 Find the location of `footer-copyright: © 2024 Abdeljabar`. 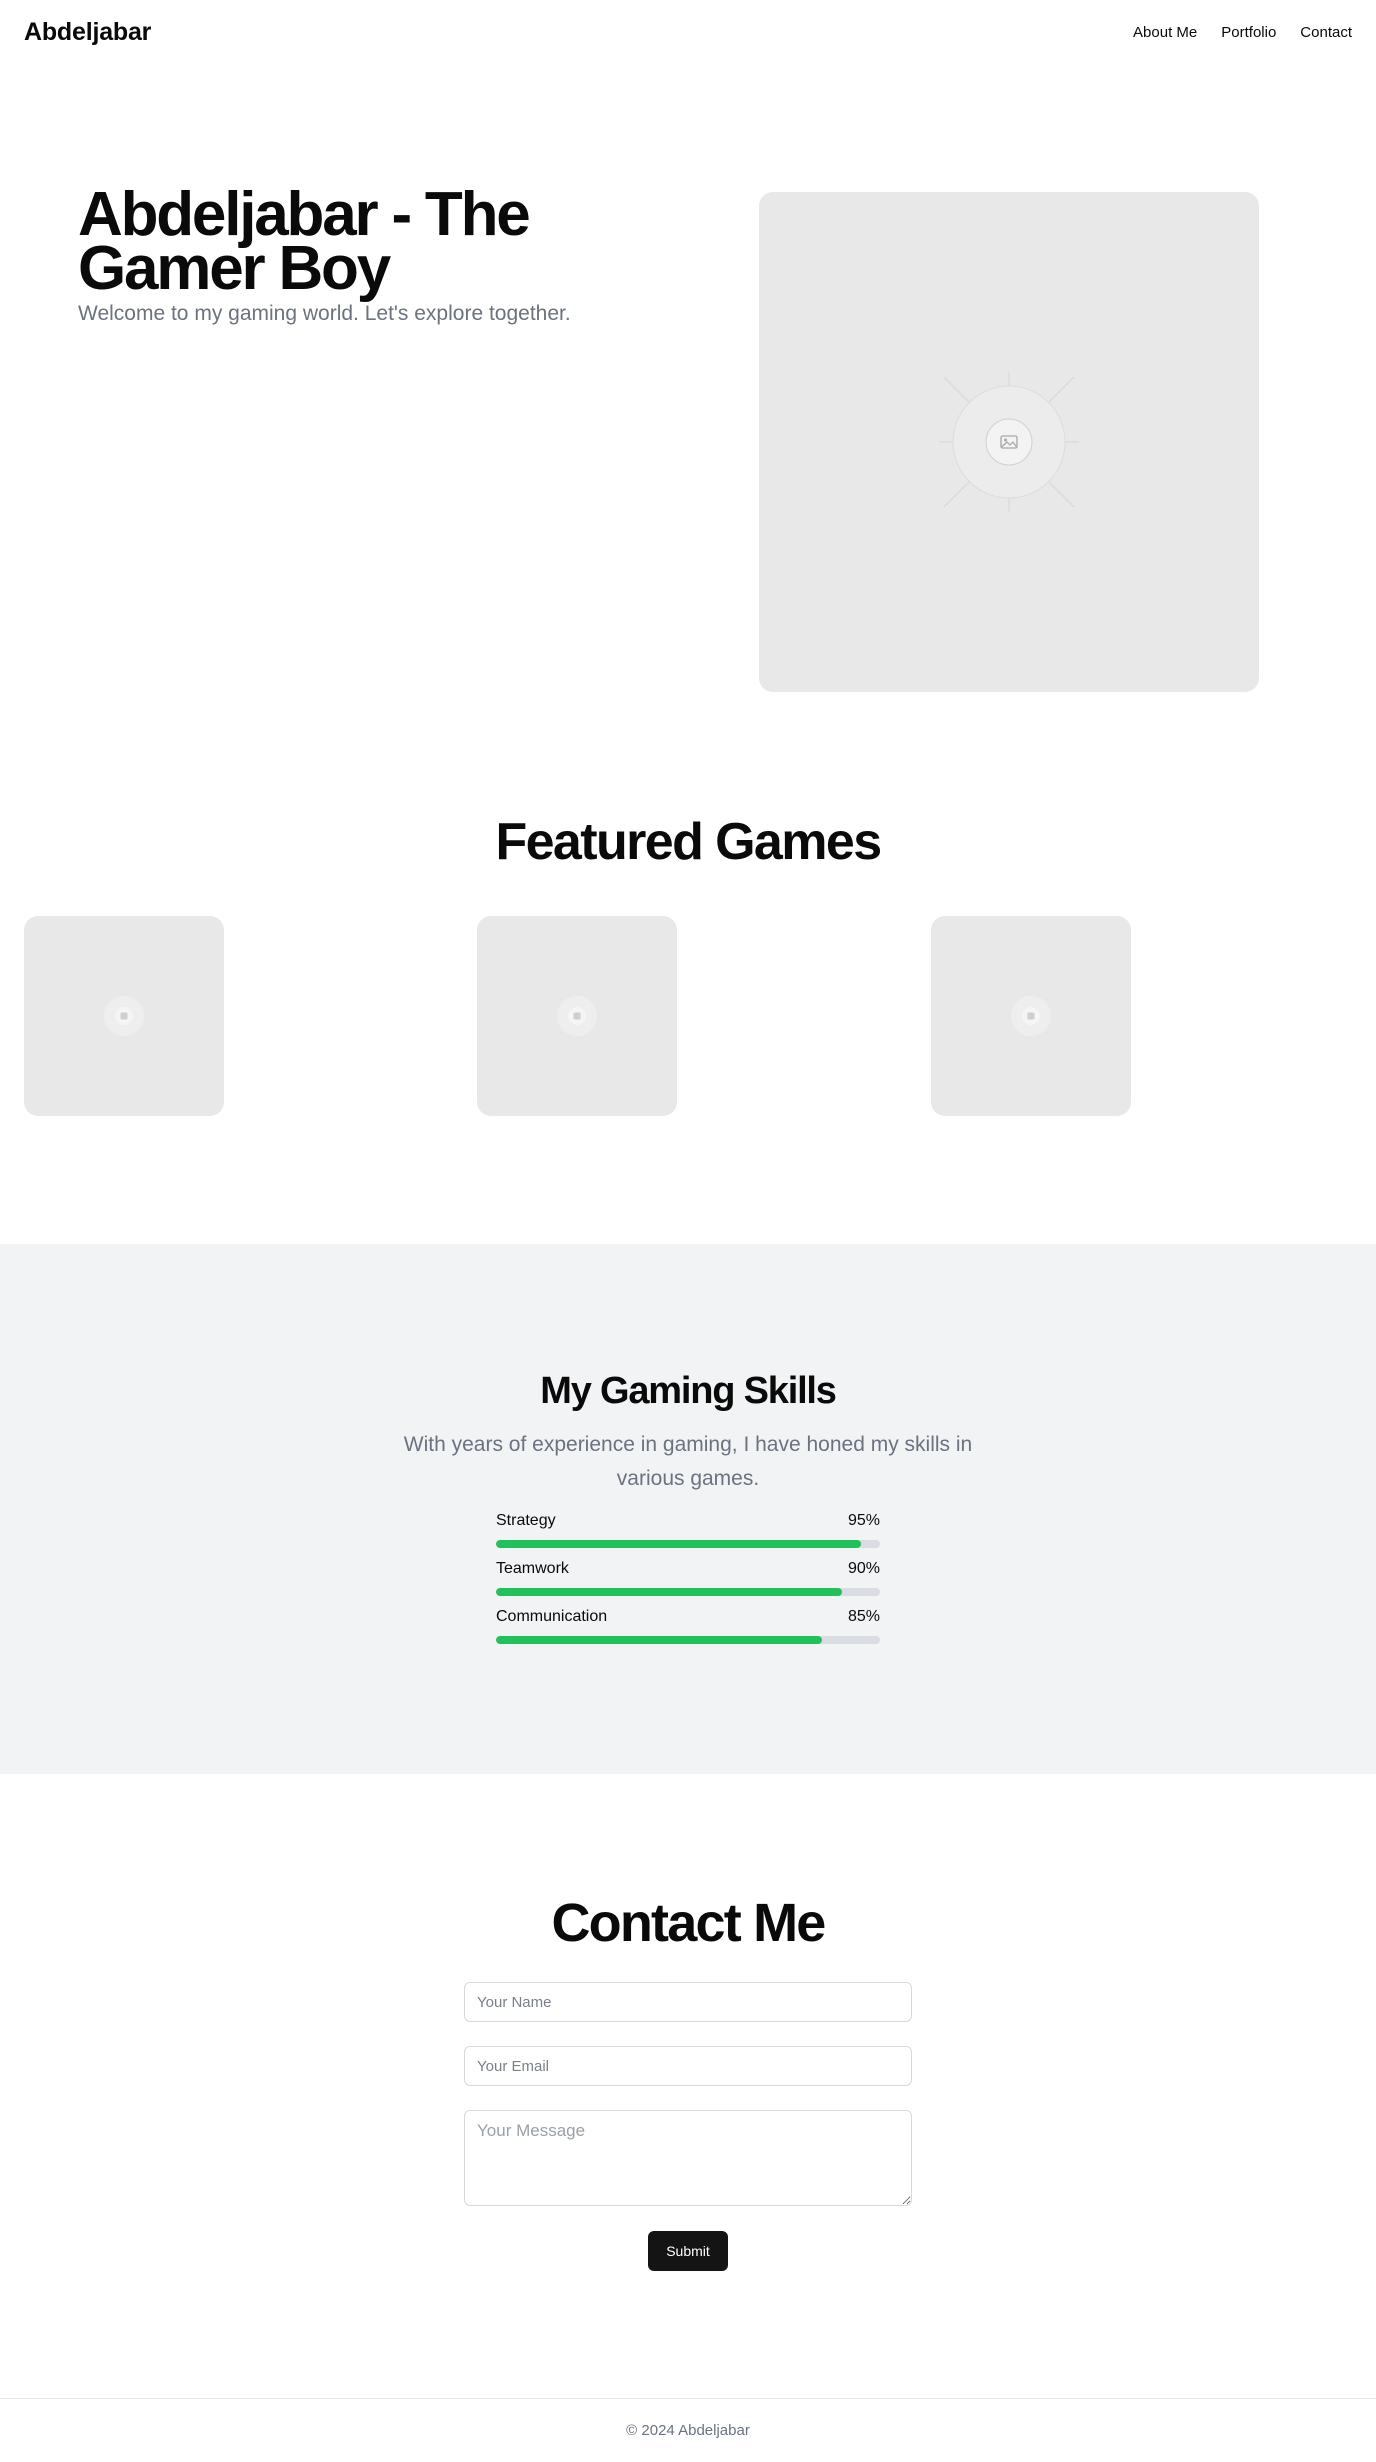

footer-copyright: © 2024 Abdeljabar is located at coordinates (688, 2430).